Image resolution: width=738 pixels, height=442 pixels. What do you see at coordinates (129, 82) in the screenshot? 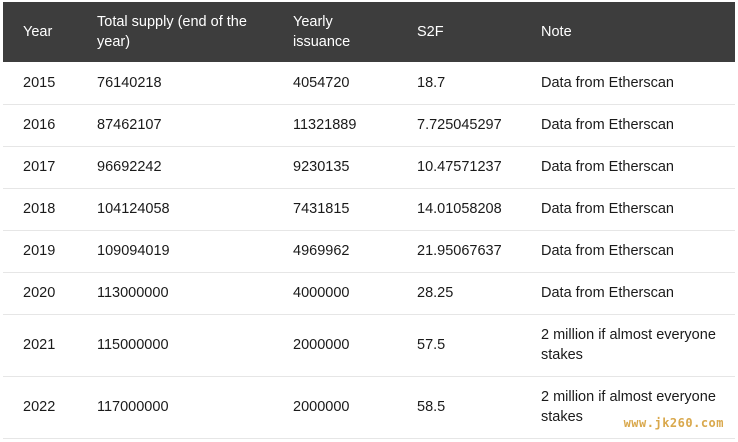
I see `cell-total-supply: 76140218` at bounding box center [129, 82].